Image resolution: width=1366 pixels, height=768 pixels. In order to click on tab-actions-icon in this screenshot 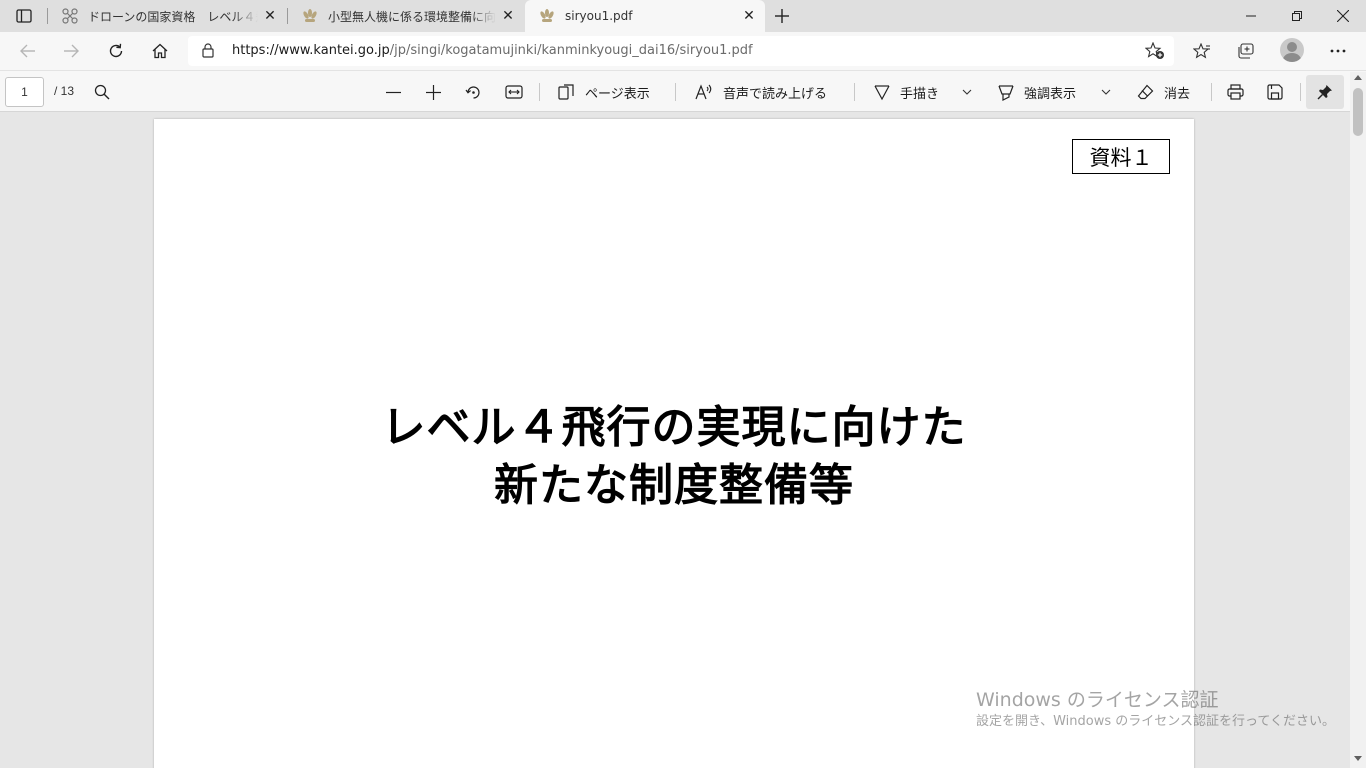, I will do `click(24, 16)`.